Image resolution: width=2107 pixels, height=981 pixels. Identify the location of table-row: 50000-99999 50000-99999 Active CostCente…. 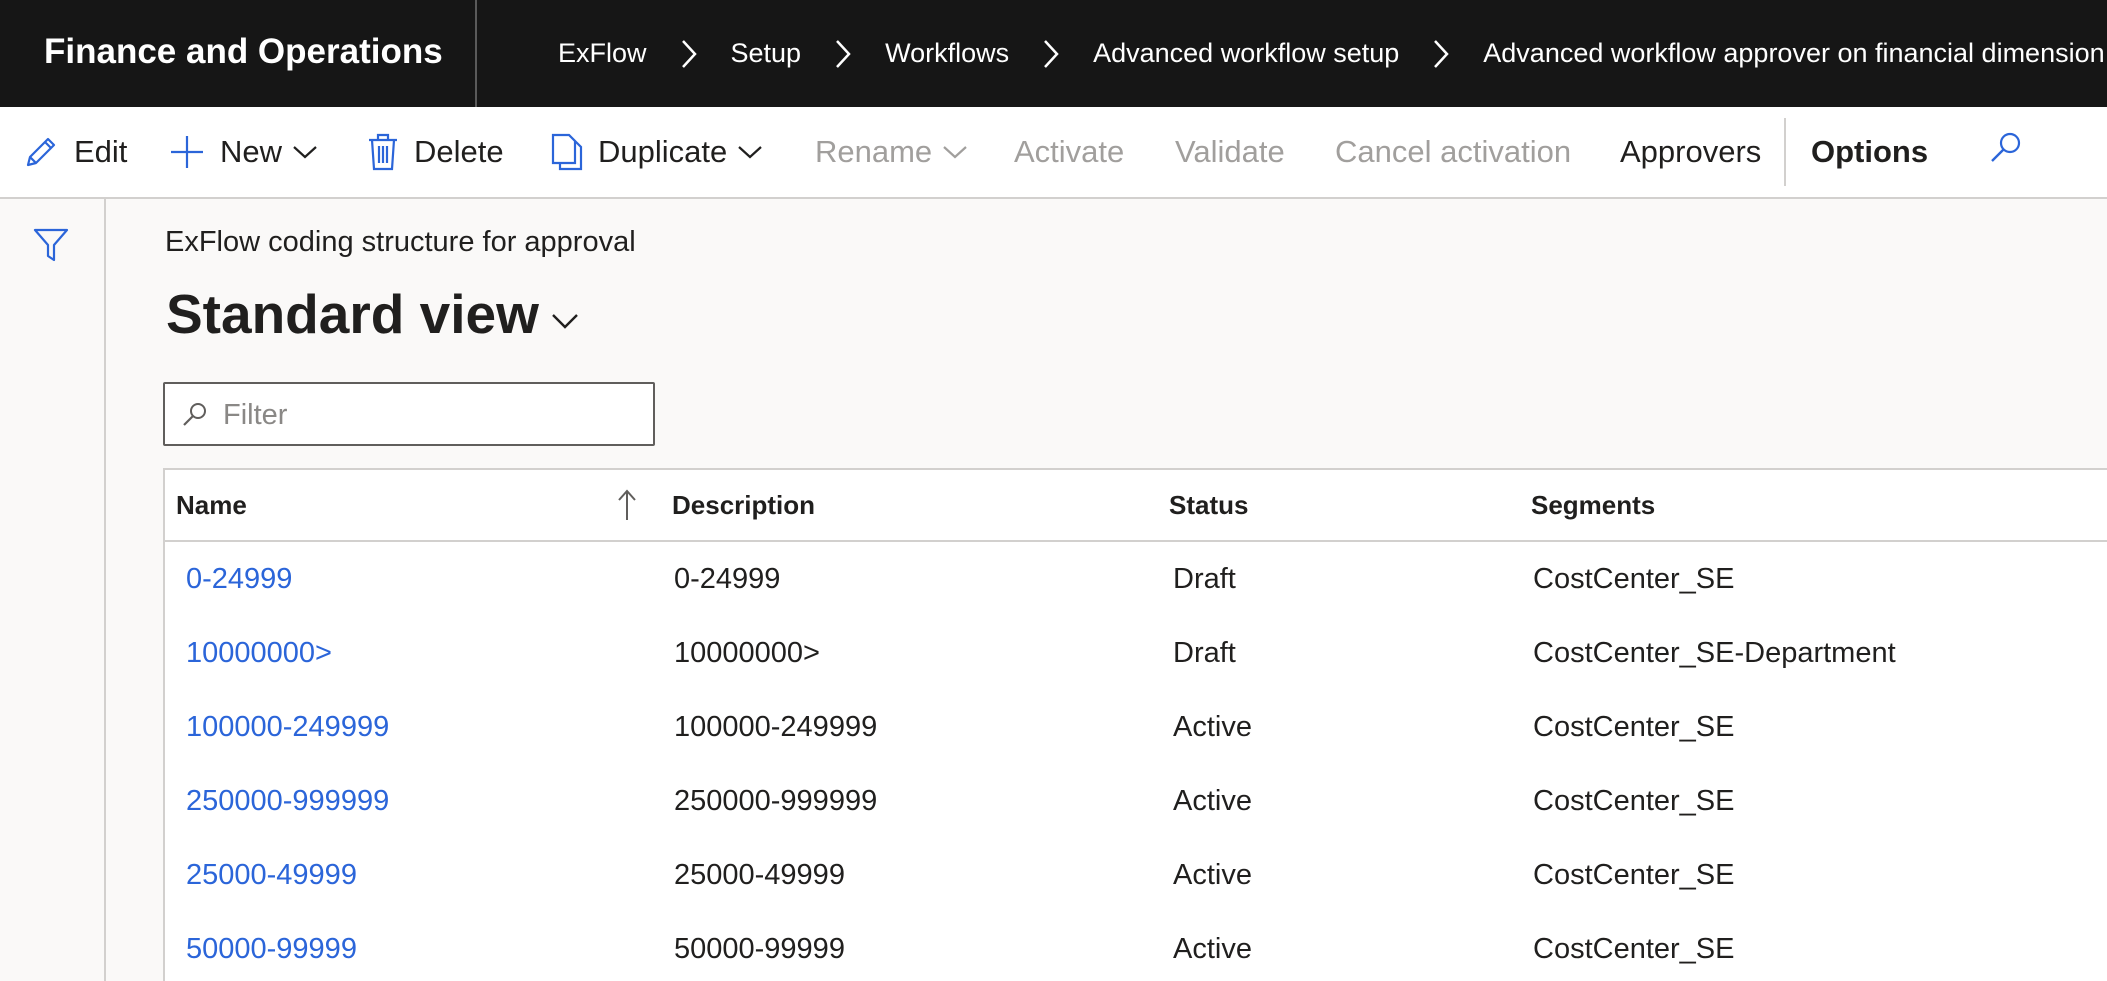
(1136, 946).